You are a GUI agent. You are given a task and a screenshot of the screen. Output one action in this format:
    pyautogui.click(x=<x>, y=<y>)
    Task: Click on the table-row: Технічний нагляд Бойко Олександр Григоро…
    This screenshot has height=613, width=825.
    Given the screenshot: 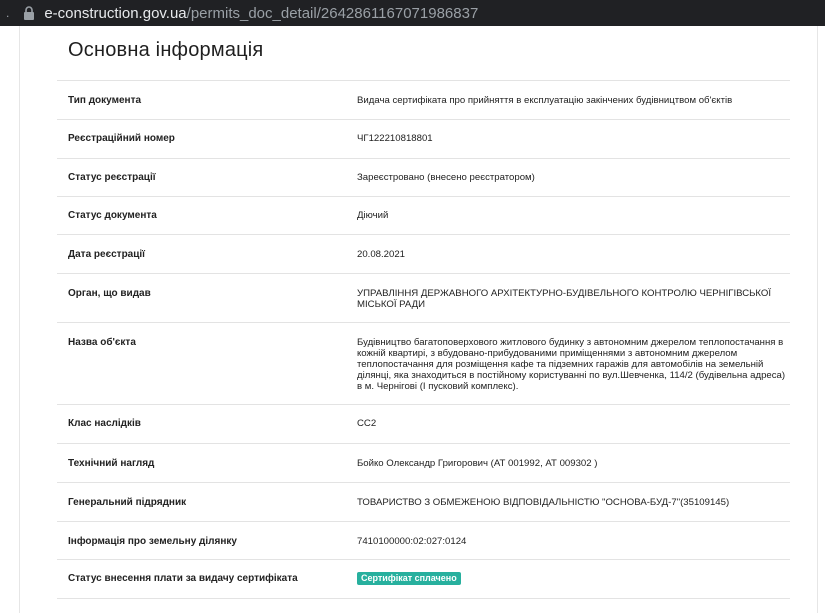 What is the action you would take?
    pyautogui.click(x=423, y=462)
    